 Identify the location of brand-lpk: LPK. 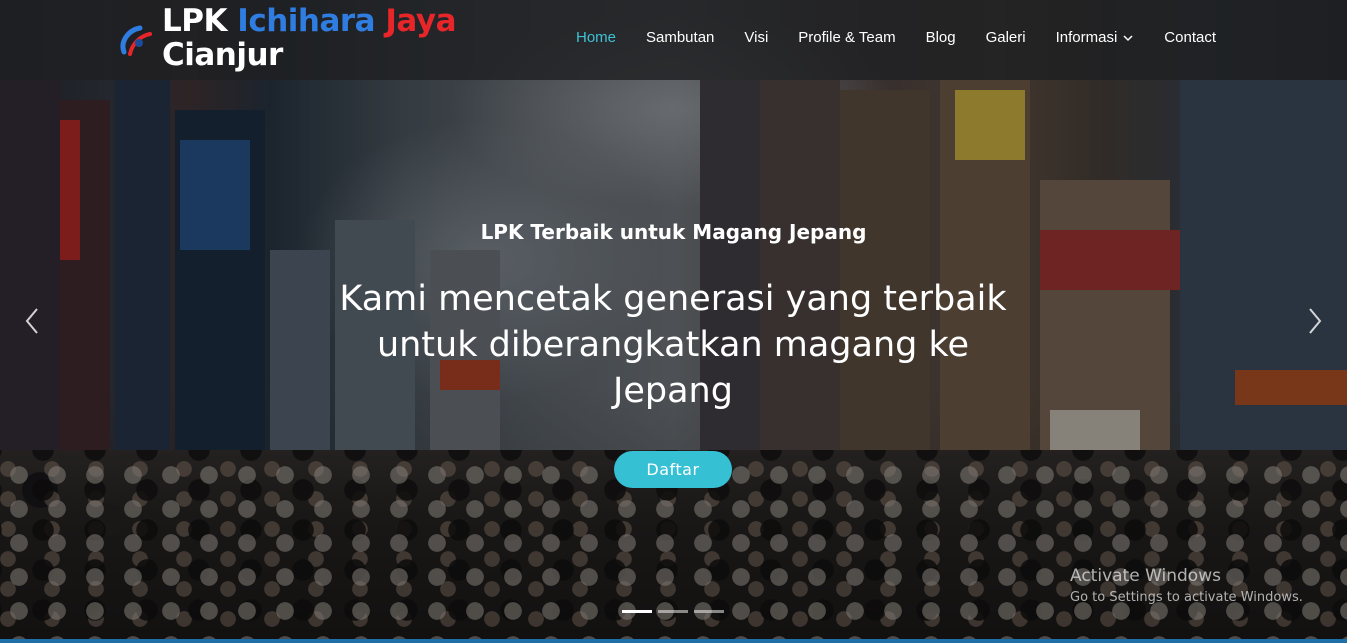
(200, 21).